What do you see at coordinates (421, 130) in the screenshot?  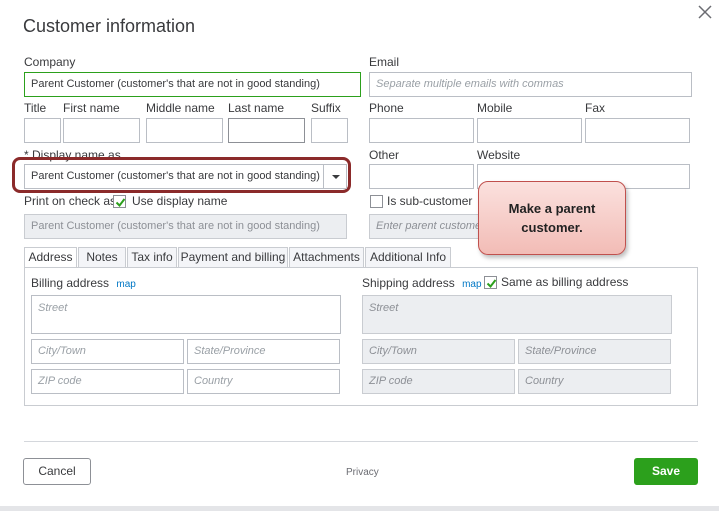 I see `phone-input` at bounding box center [421, 130].